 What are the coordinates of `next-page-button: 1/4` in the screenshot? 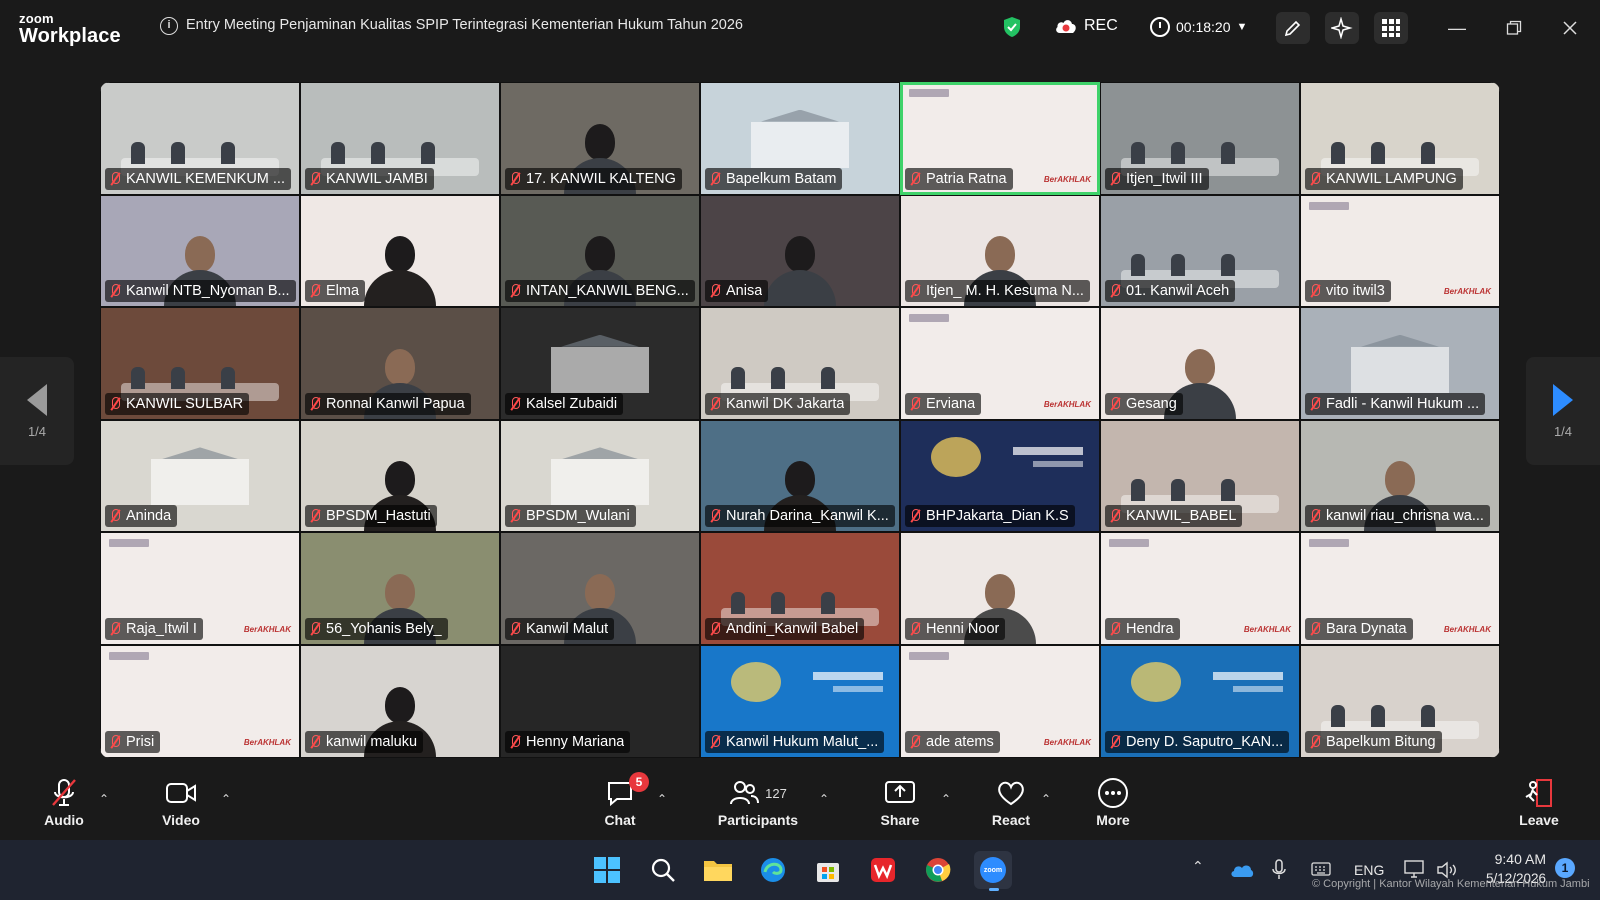 It's located at (1563, 411).